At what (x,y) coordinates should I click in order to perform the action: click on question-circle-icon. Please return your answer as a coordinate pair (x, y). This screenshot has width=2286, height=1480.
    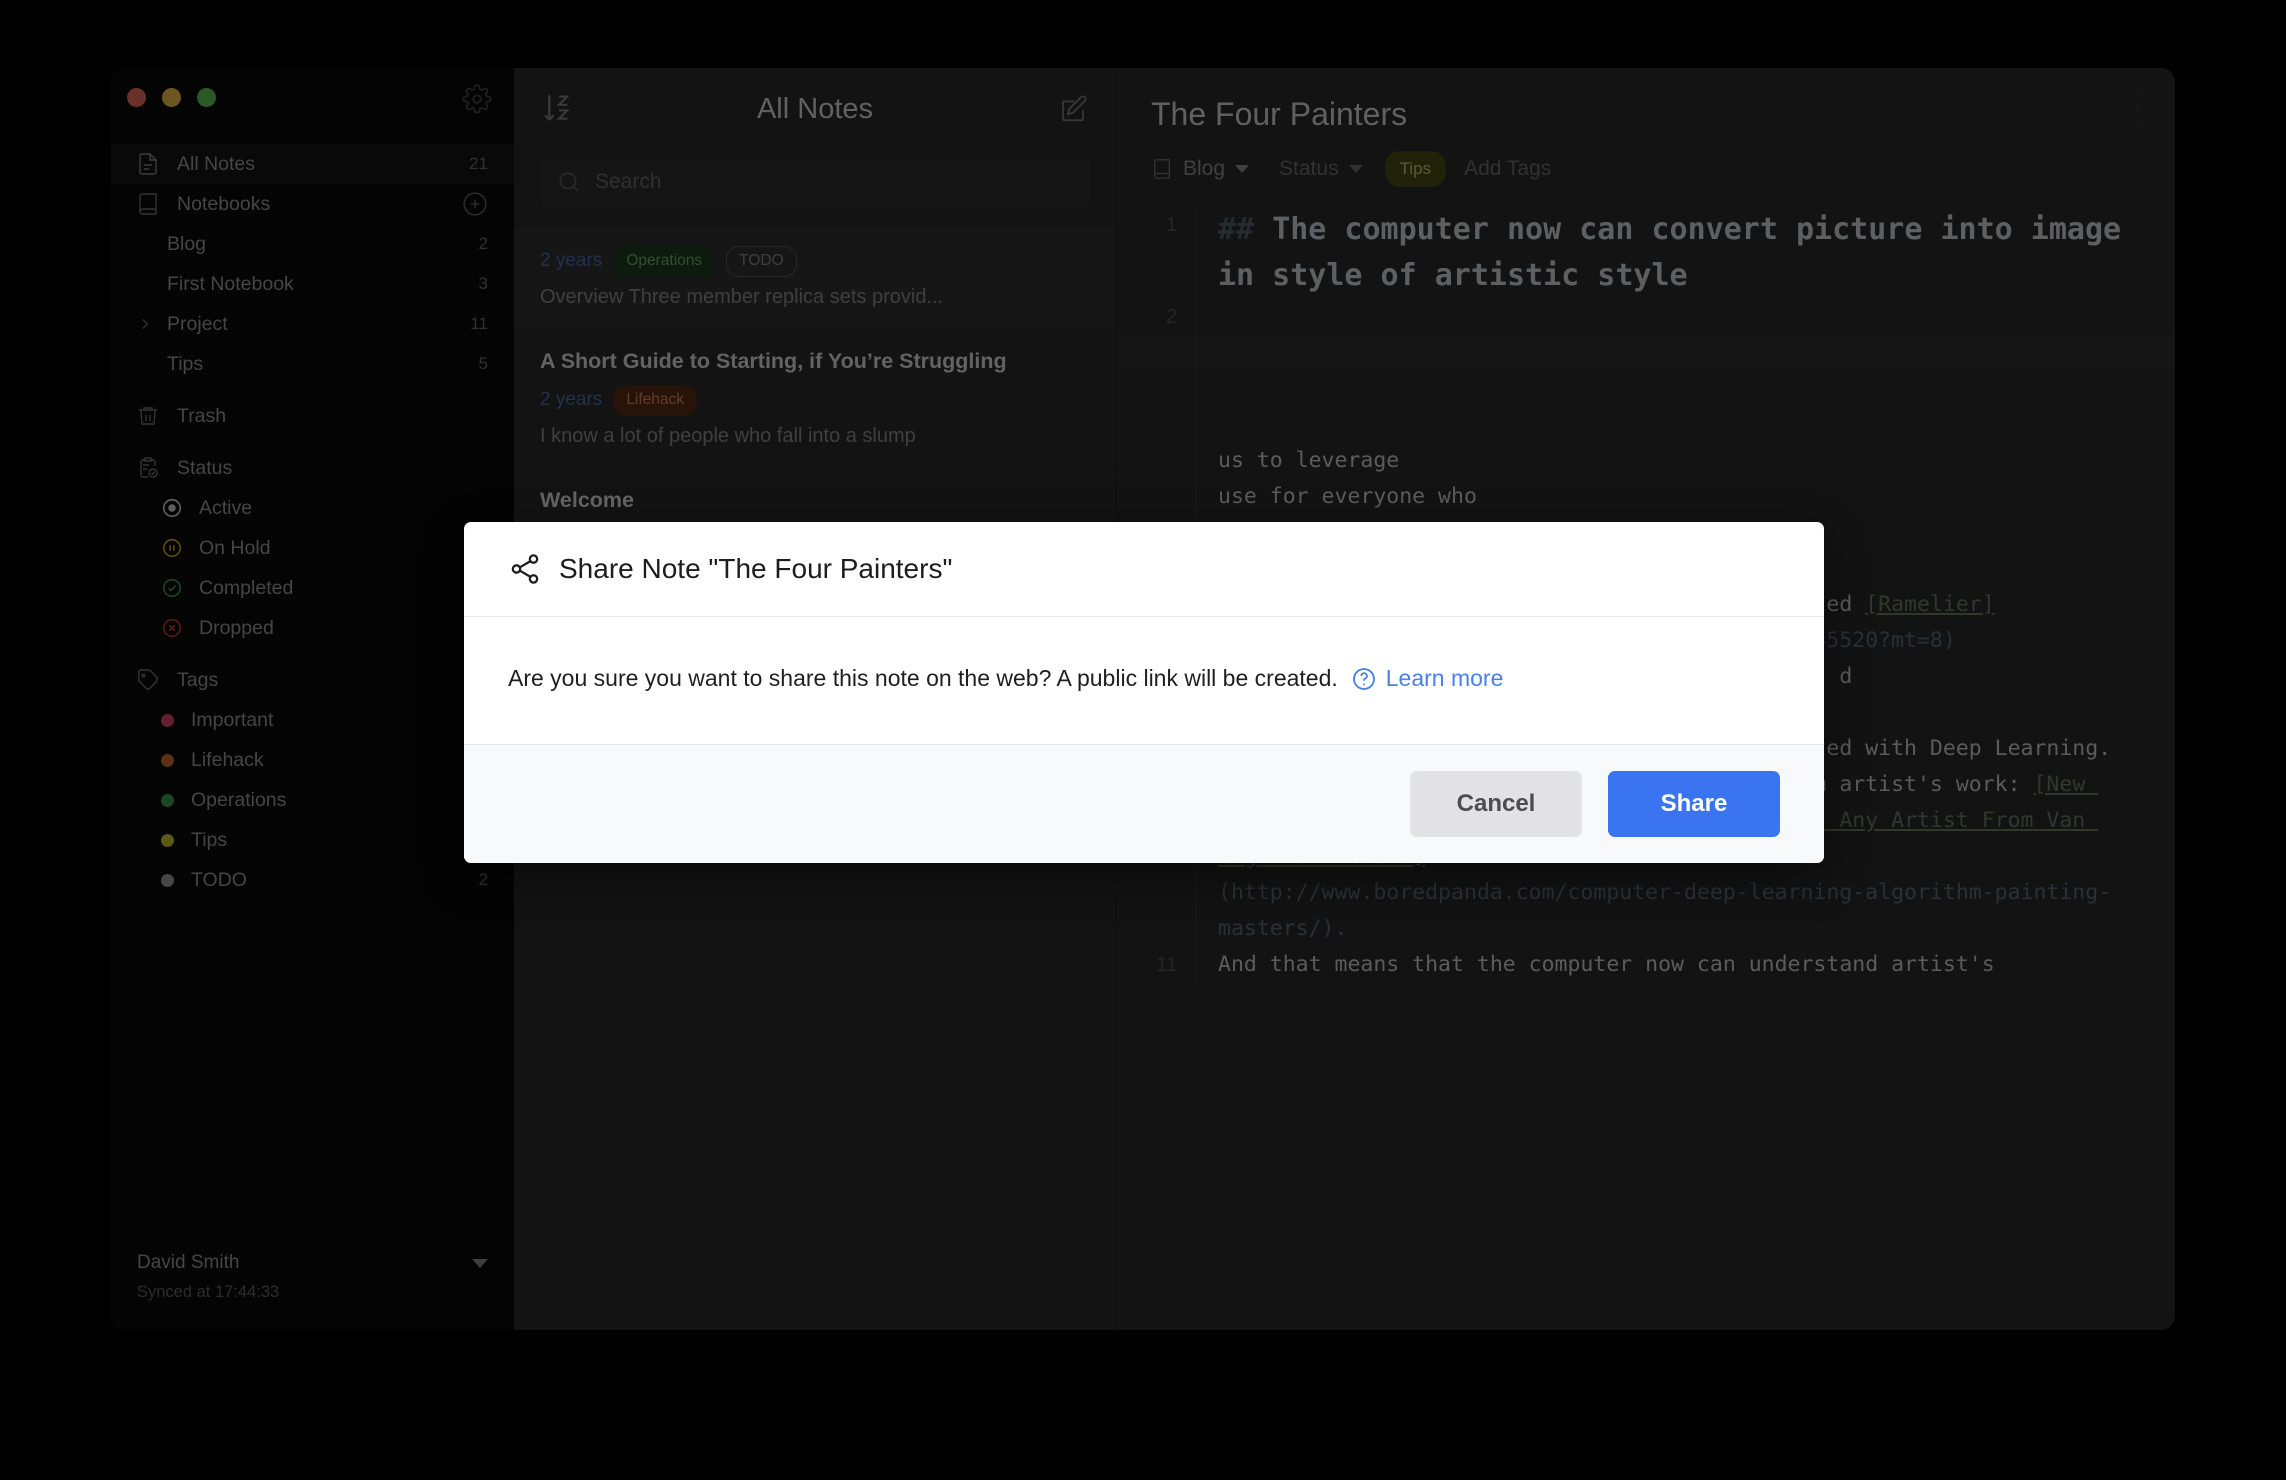
    Looking at the image, I should click on (1364, 679).